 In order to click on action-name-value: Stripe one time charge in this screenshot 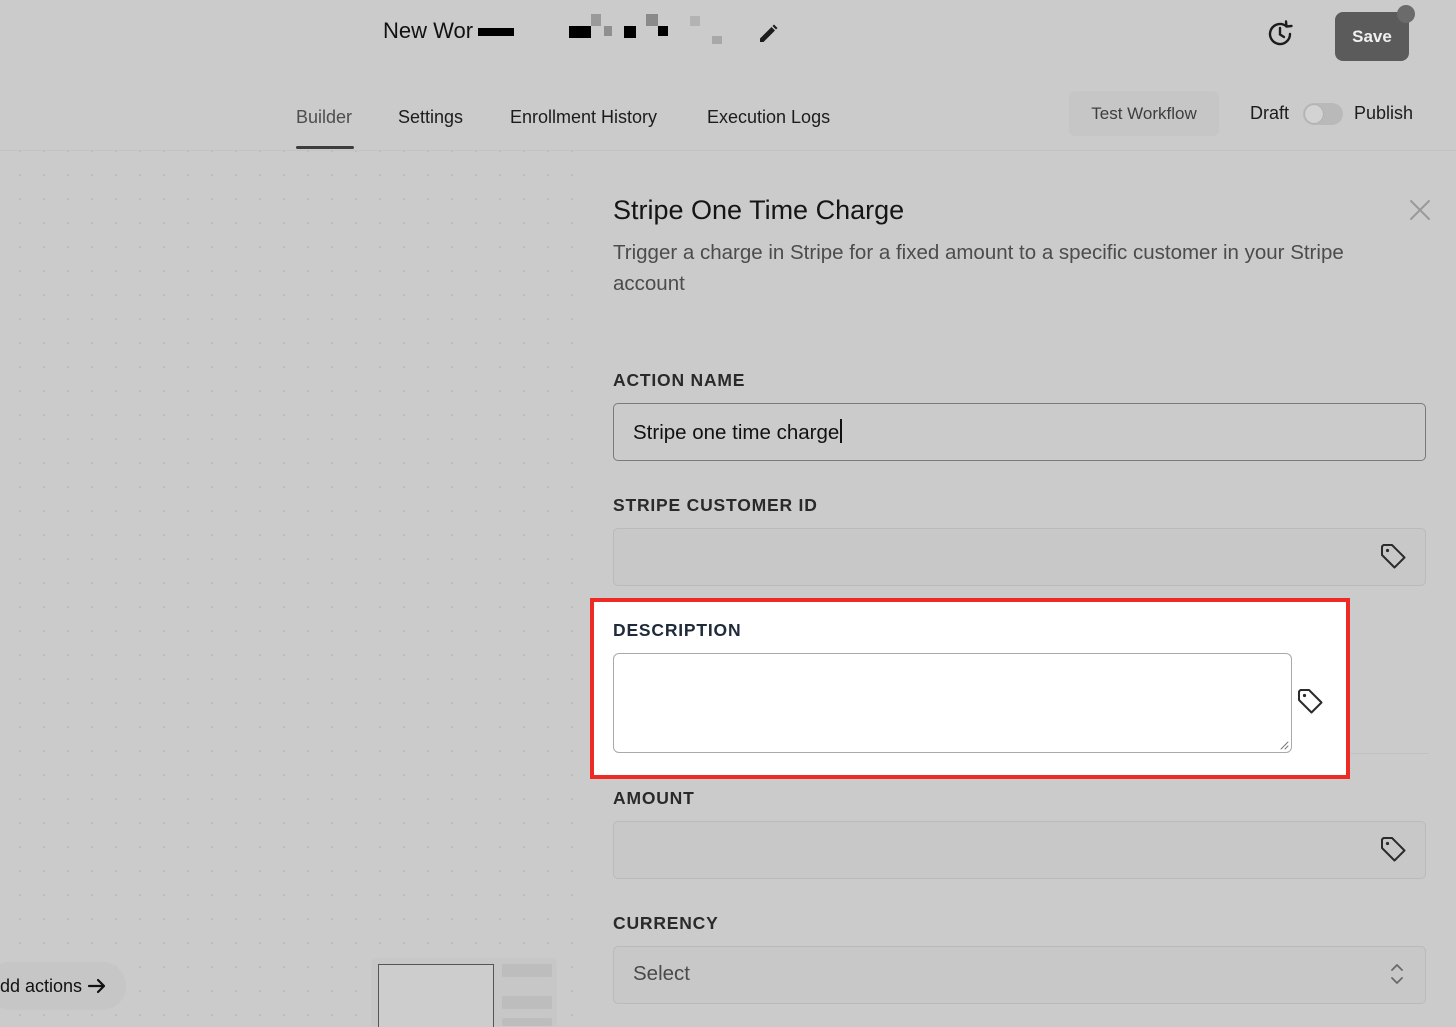, I will do `click(737, 432)`.